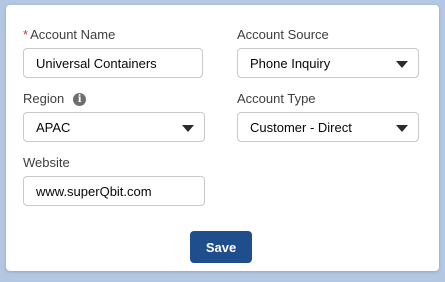 This screenshot has height=282, width=445. I want to click on account-source-field: Account Source Phone Inquiry, so click(328, 52).